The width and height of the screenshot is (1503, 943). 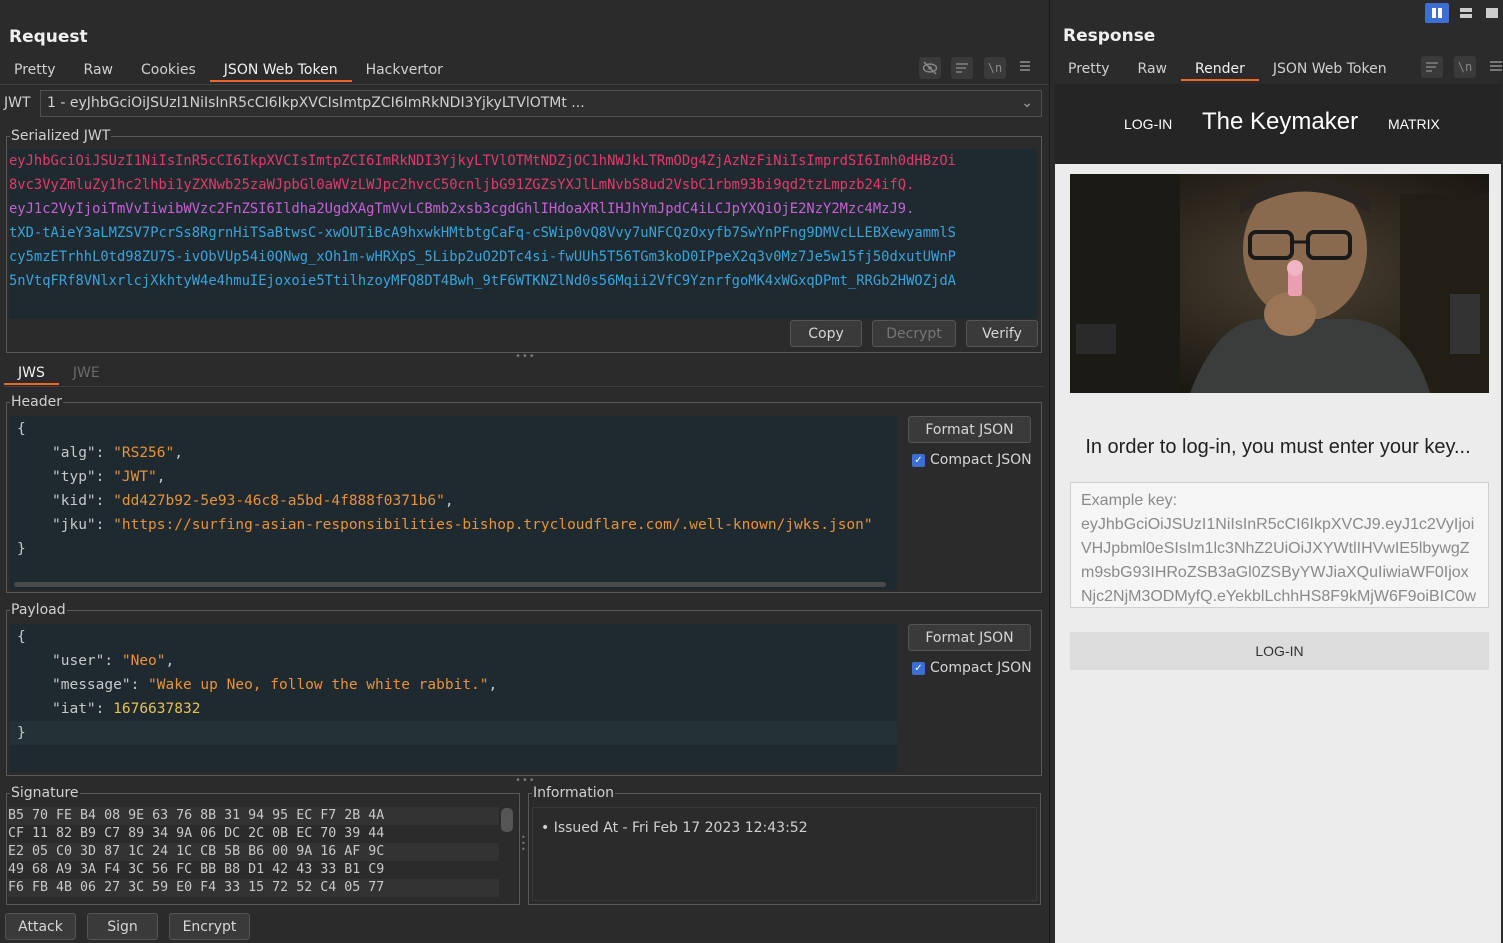 What do you see at coordinates (930, 68) in the screenshot?
I see `hide-eye-icon` at bounding box center [930, 68].